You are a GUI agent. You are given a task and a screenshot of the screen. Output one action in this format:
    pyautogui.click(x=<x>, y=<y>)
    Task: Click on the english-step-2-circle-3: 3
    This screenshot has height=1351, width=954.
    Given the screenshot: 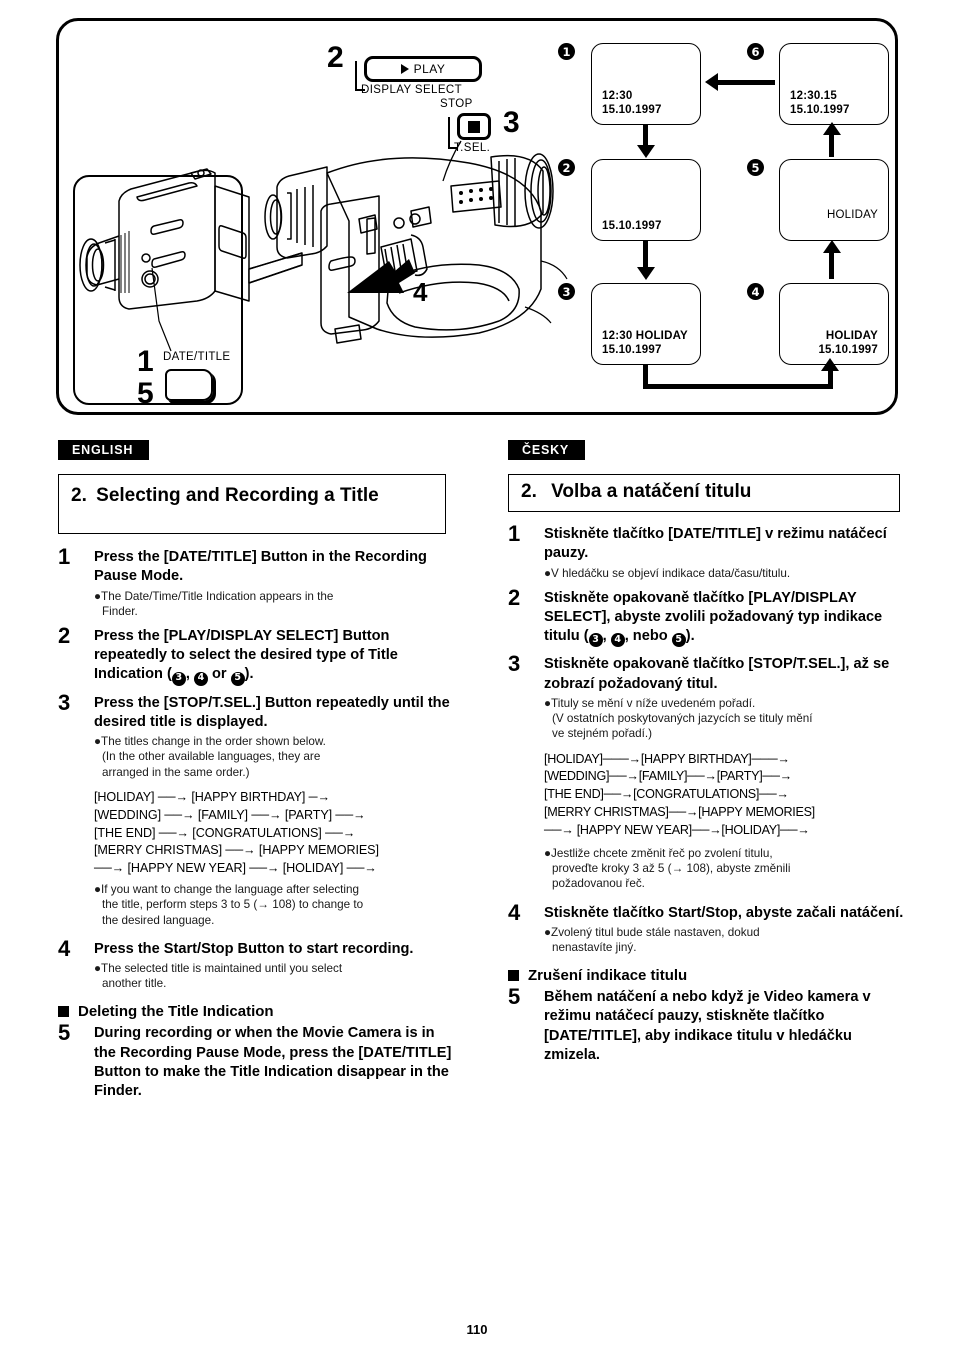 What is the action you would take?
    pyautogui.click(x=178, y=678)
    